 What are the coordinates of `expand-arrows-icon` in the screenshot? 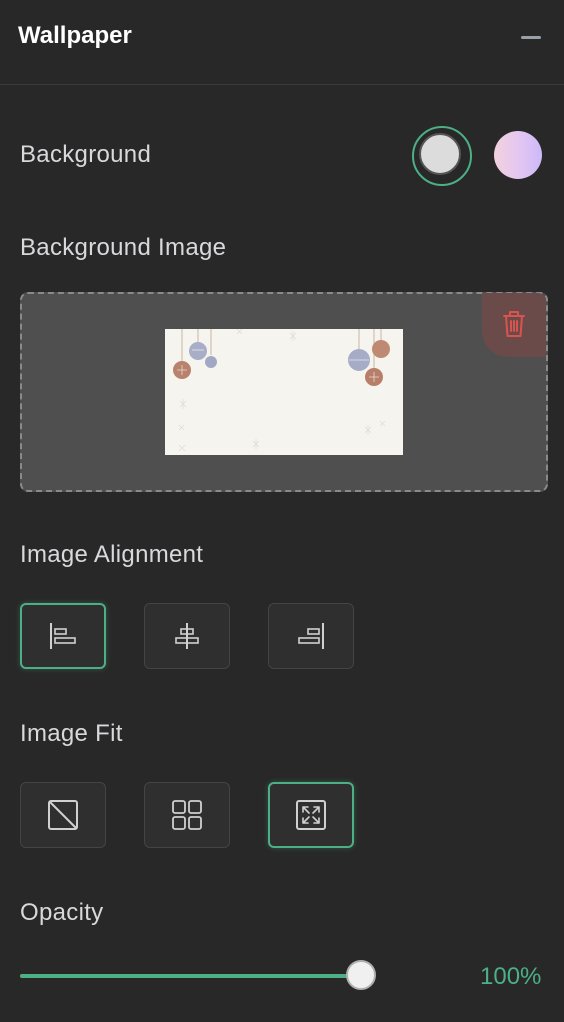 It's located at (311, 815).